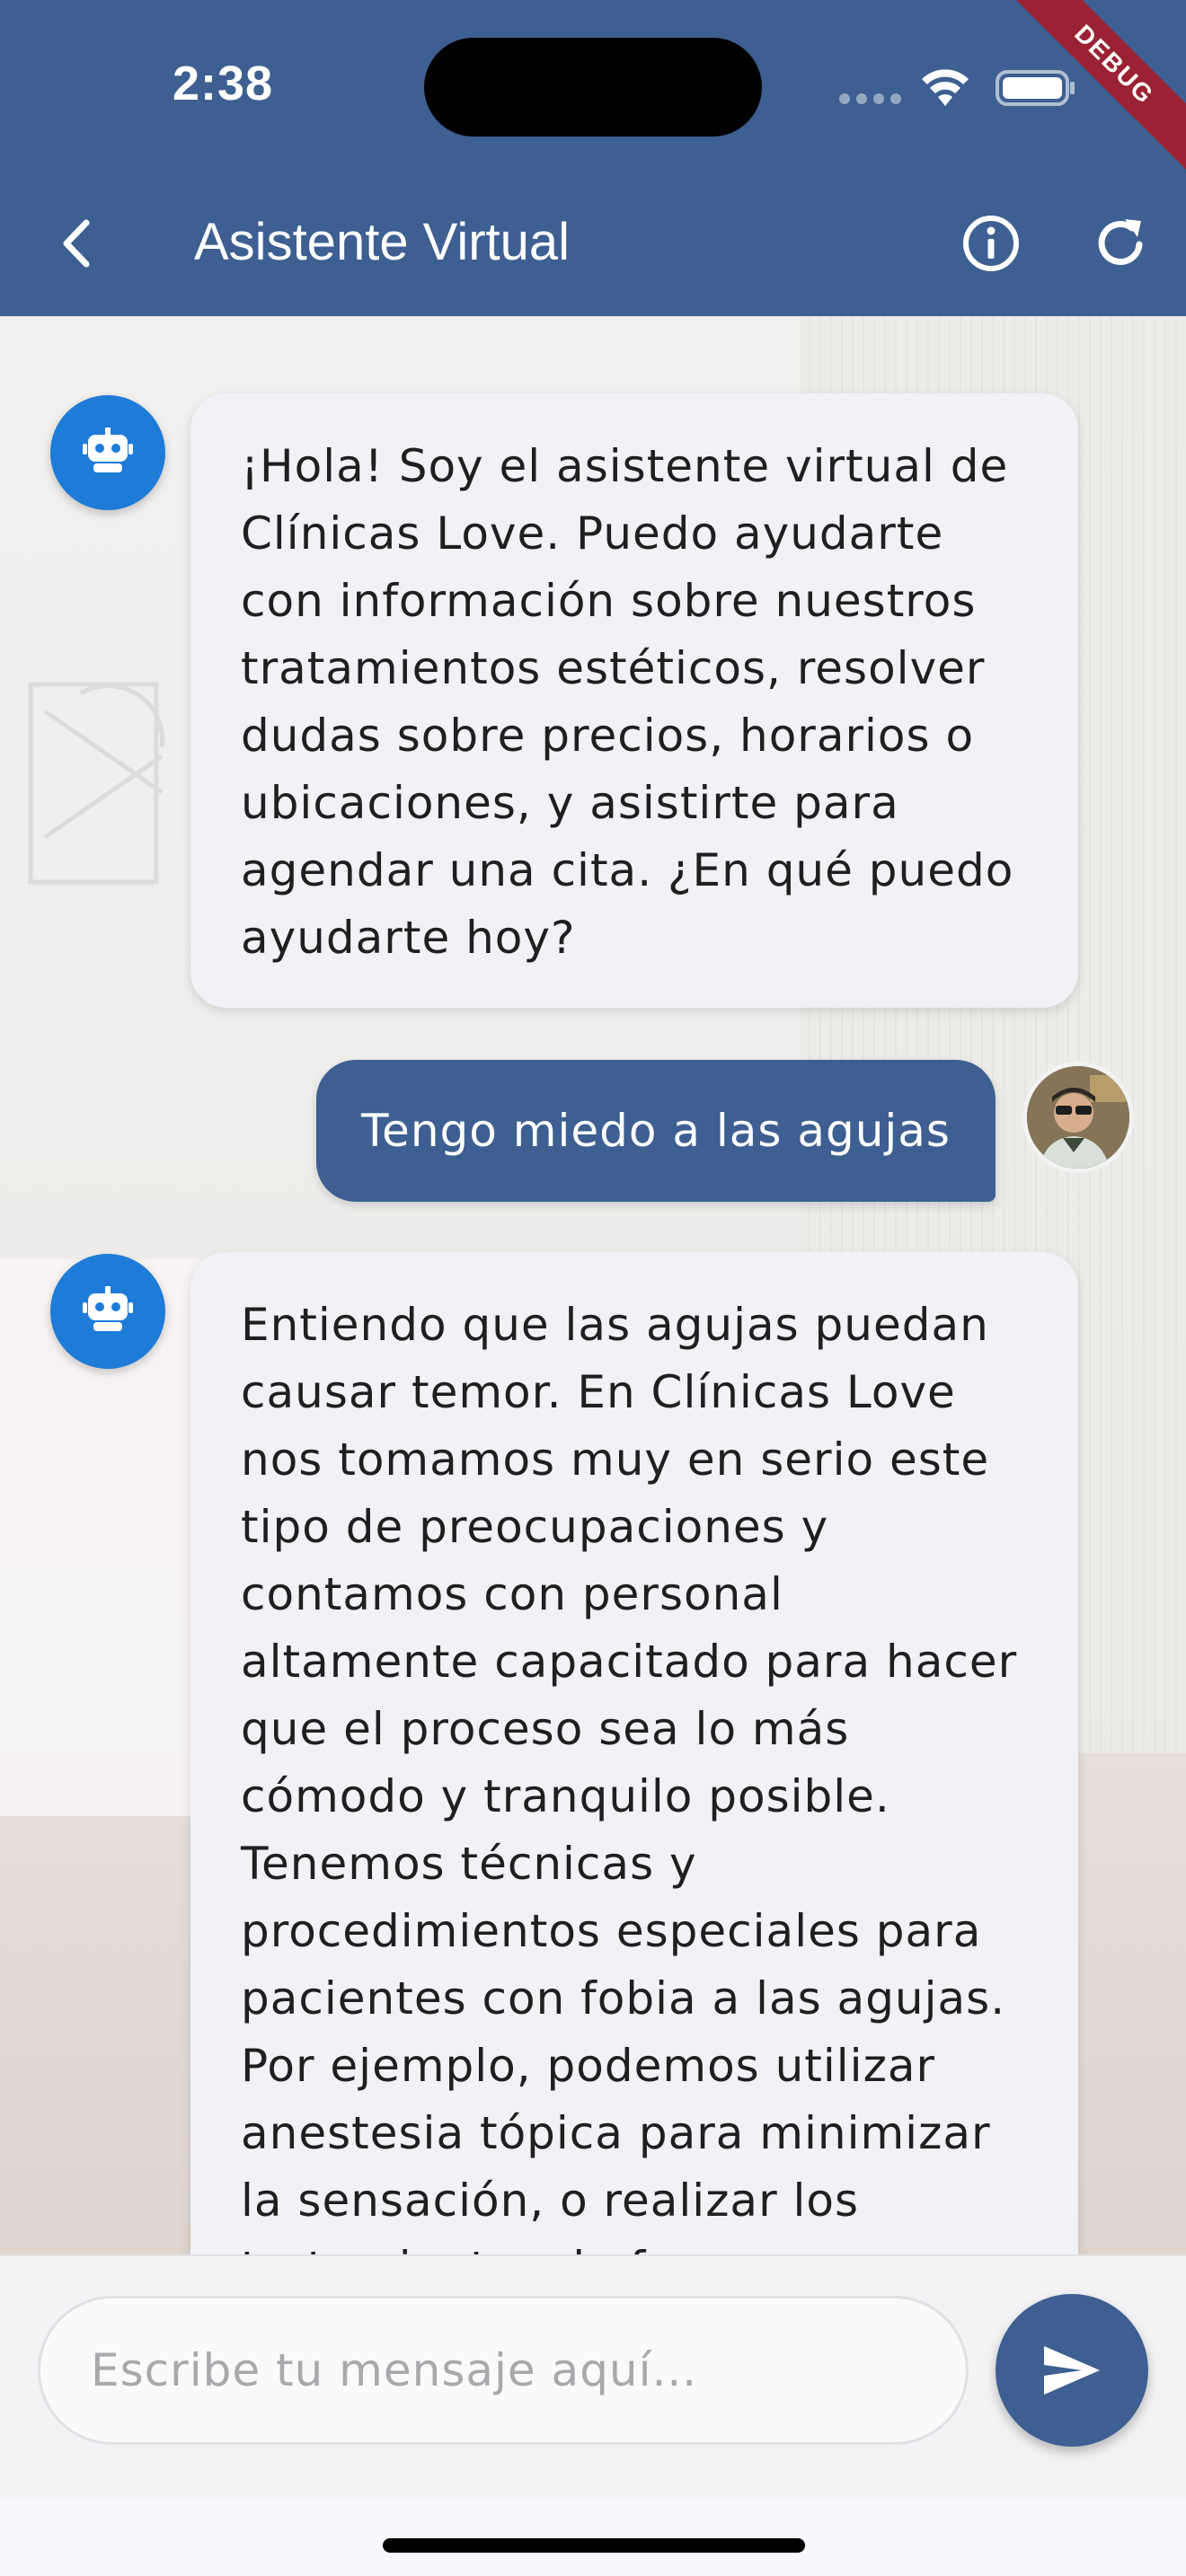 The height and width of the screenshot is (2576, 1186). I want to click on send-icon, so click(1072, 2370).